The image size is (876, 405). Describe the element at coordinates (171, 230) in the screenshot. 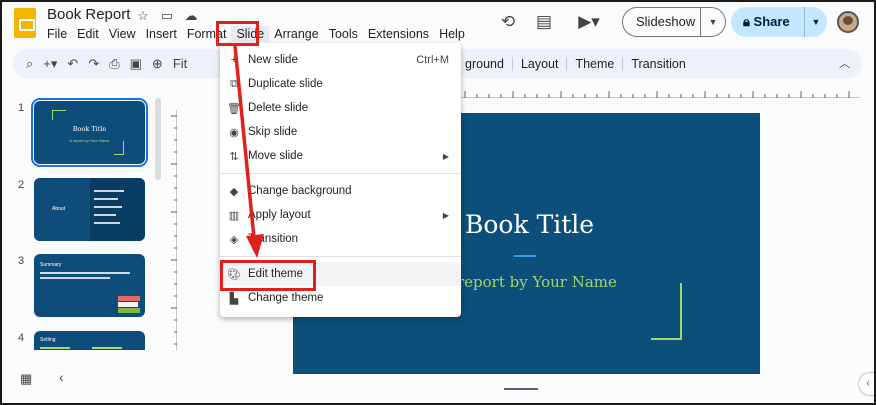

I see `vertical-ruler` at that location.